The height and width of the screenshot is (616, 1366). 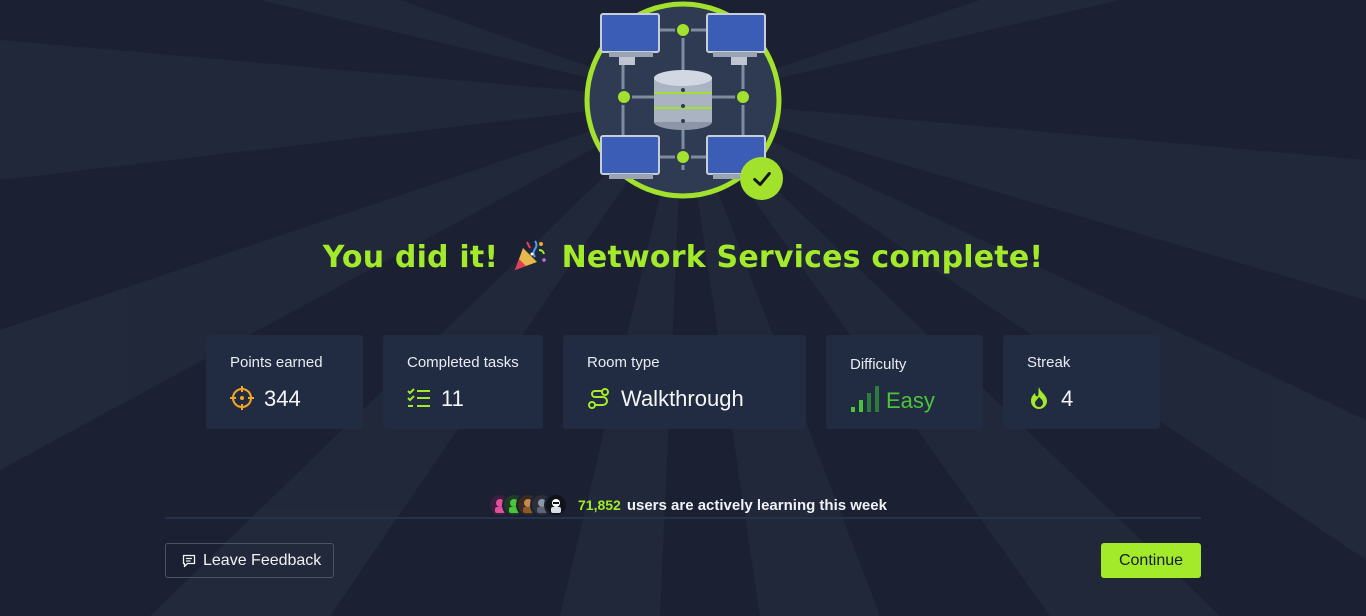 I want to click on avatar, so click(x=556, y=505).